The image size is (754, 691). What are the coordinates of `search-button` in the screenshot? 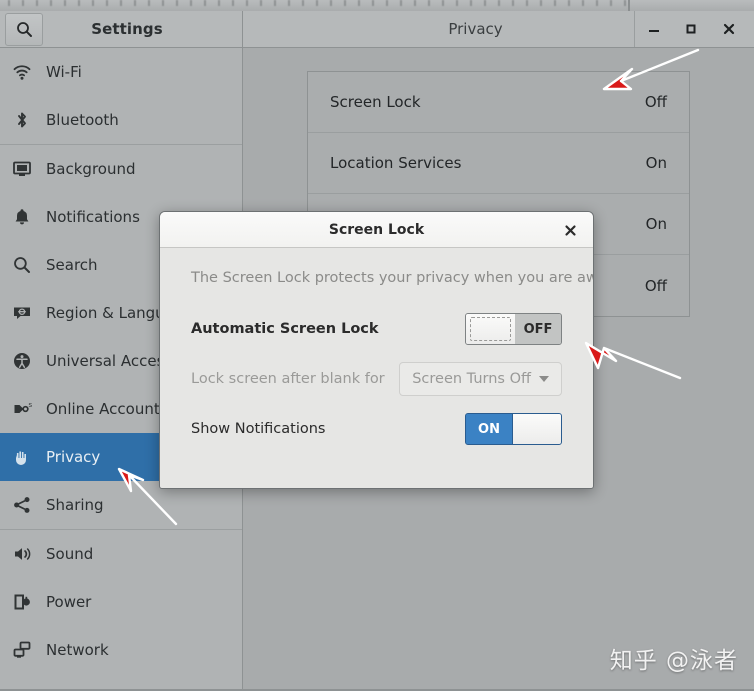 It's located at (24, 29).